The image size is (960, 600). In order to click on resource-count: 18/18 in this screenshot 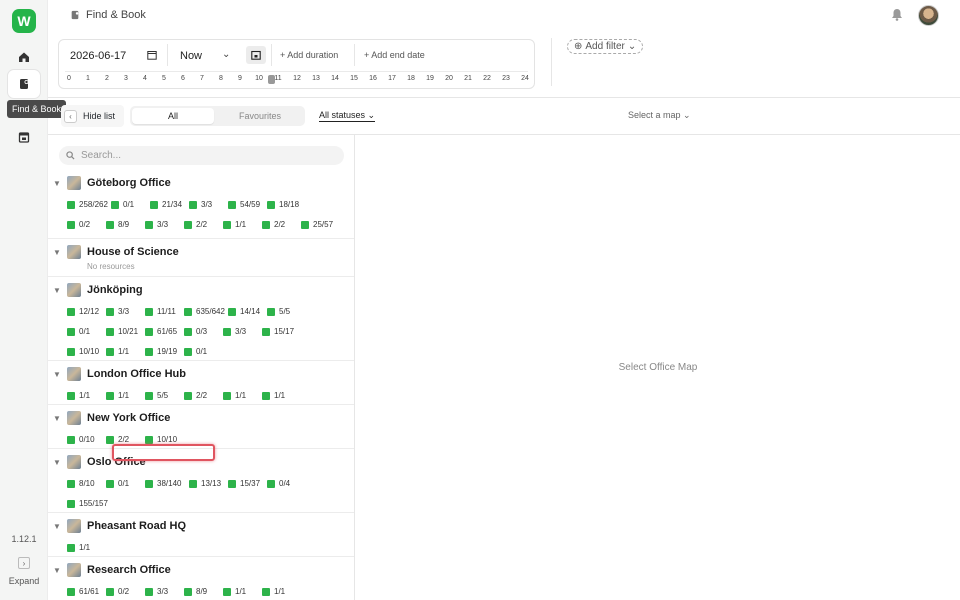, I will do `click(286, 204)`.